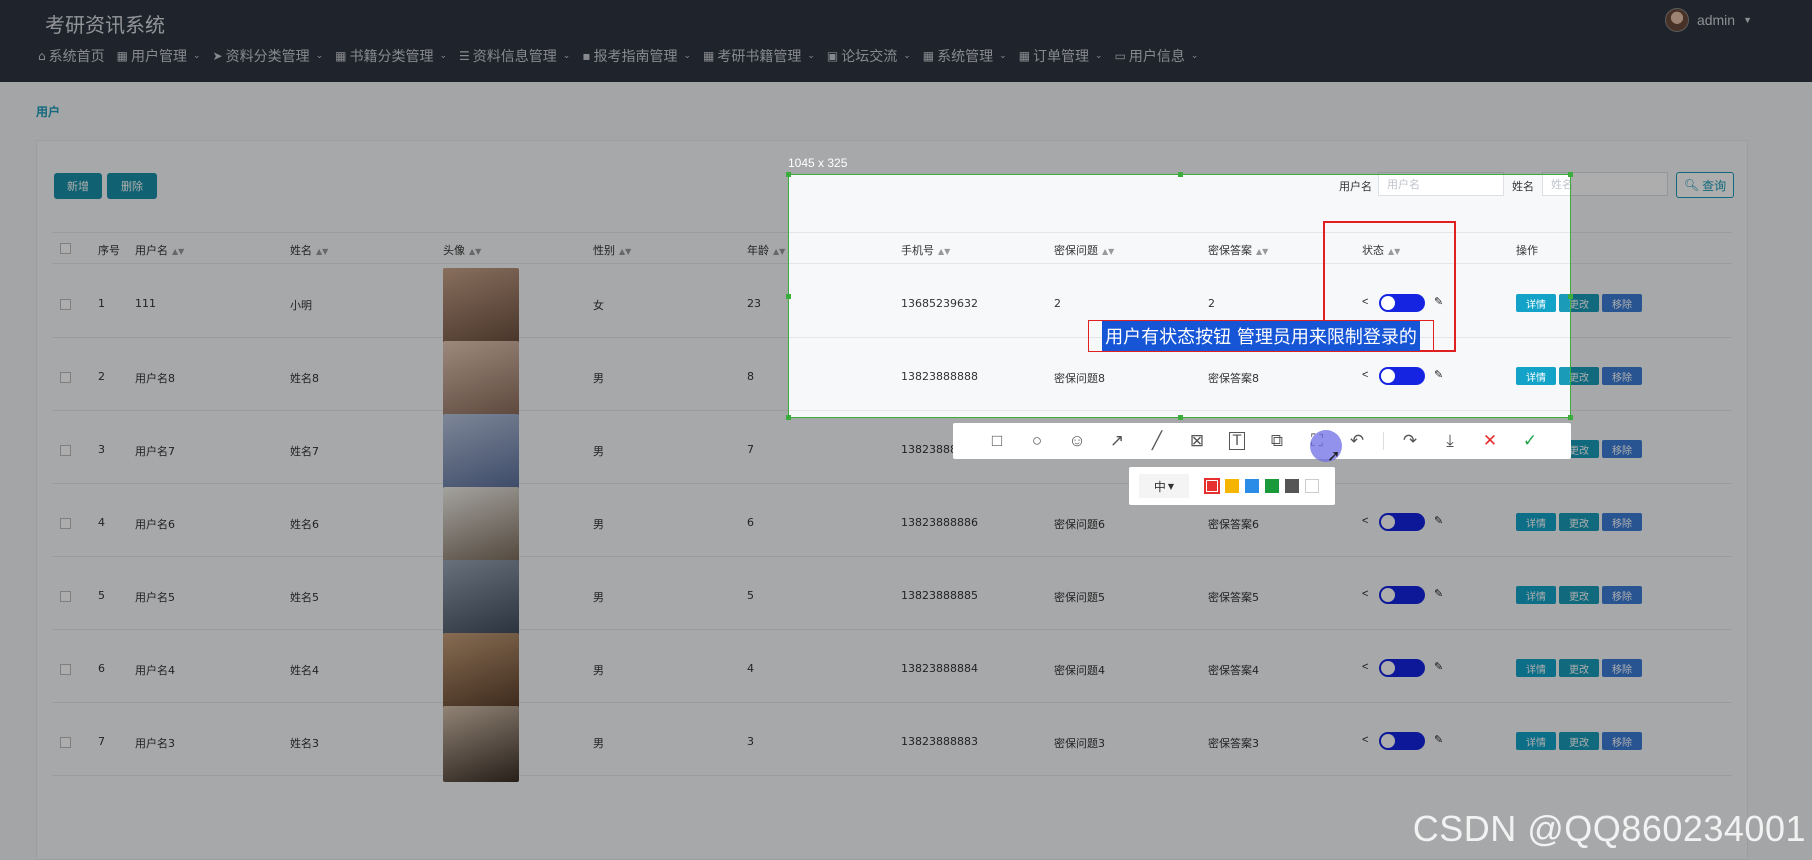  What do you see at coordinates (1037, 441) in the screenshot?
I see `ellipse-icon: ○` at bounding box center [1037, 441].